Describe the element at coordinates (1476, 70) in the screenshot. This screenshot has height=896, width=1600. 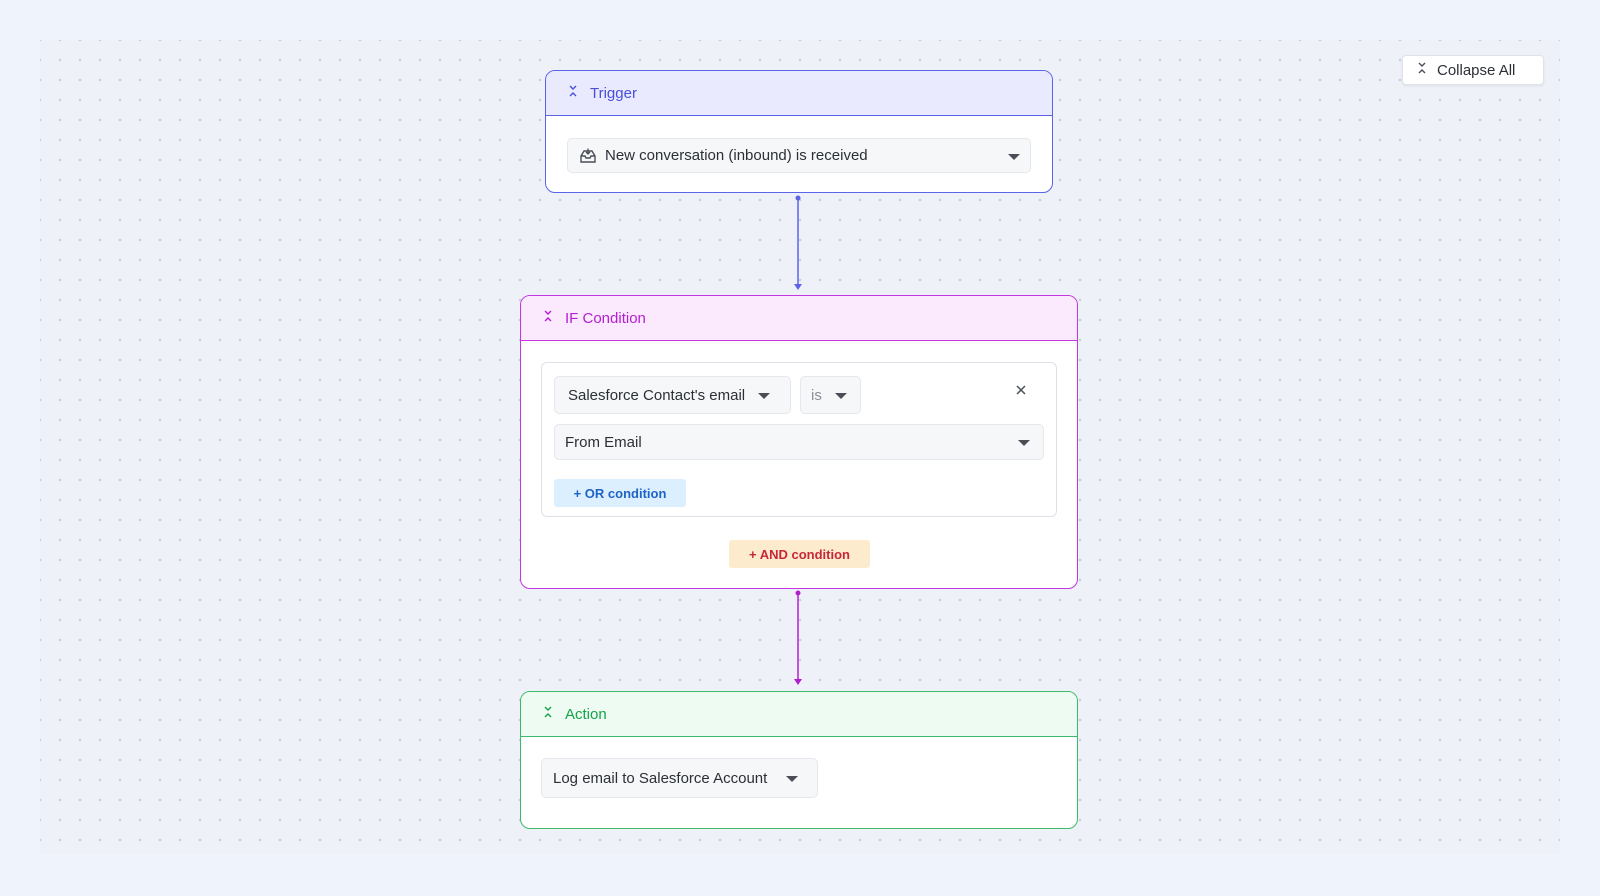
I see `collapse-all-label: Collapse All` at that location.